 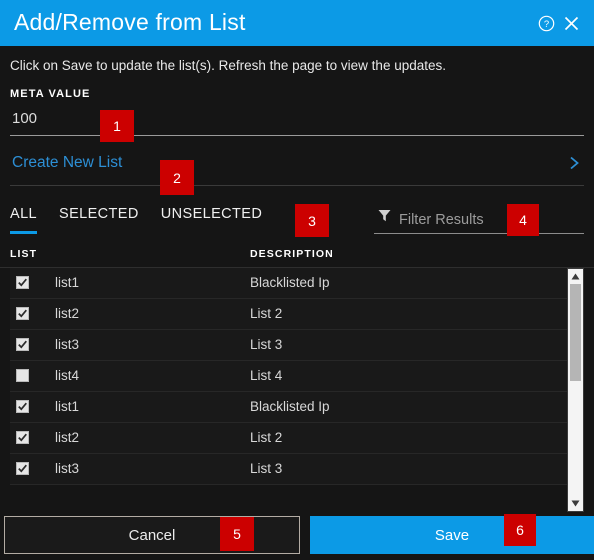 What do you see at coordinates (575, 276) in the screenshot?
I see `triangle-up-icon` at bounding box center [575, 276].